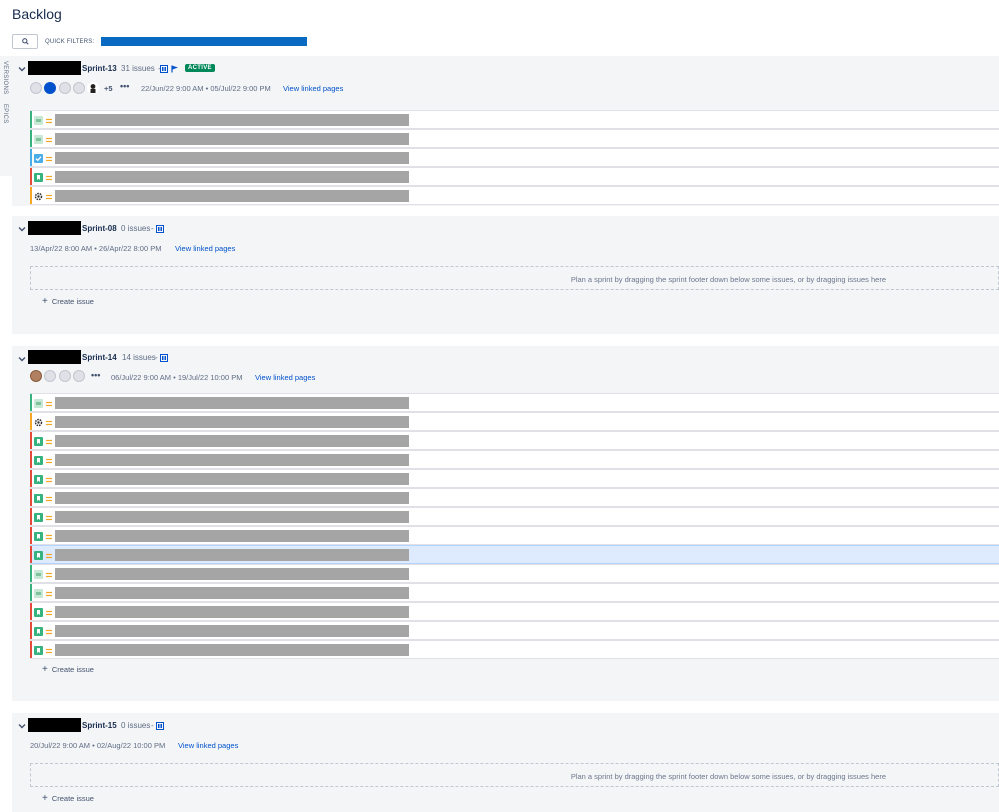 Image resolution: width=999 pixels, height=812 pixels. Describe the element at coordinates (175, 69) in the screenshot. I see `flag-icon` at that location.